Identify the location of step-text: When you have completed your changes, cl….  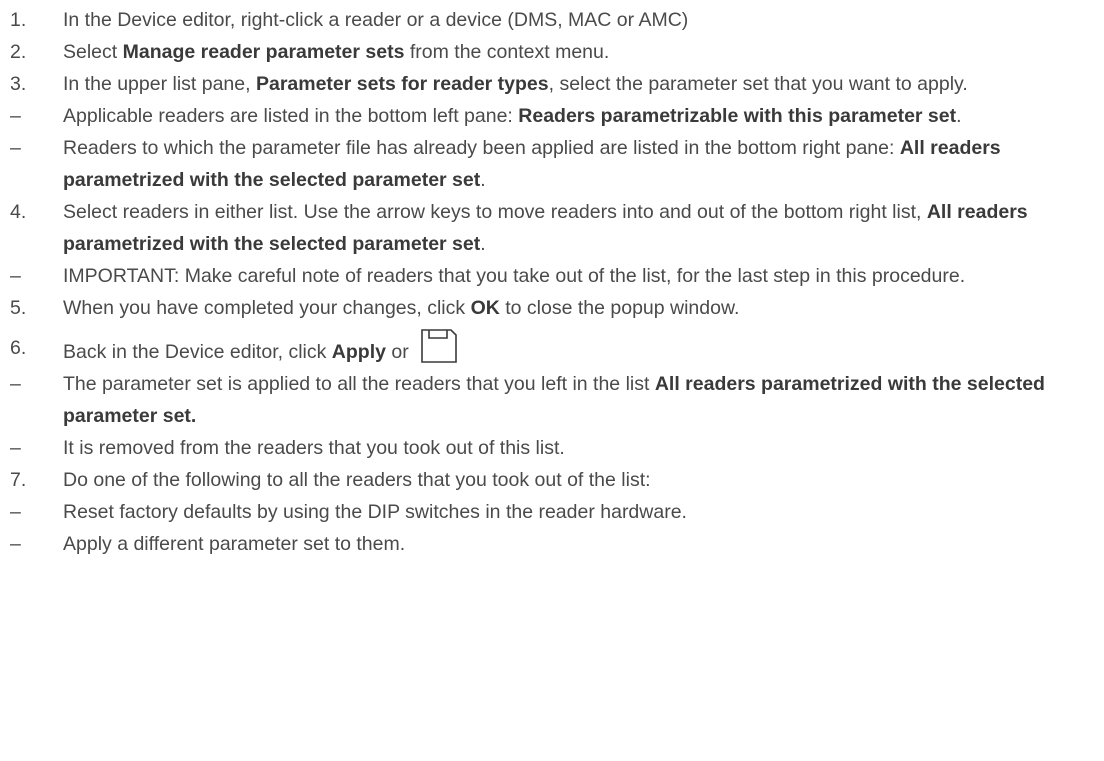
(578, 308).